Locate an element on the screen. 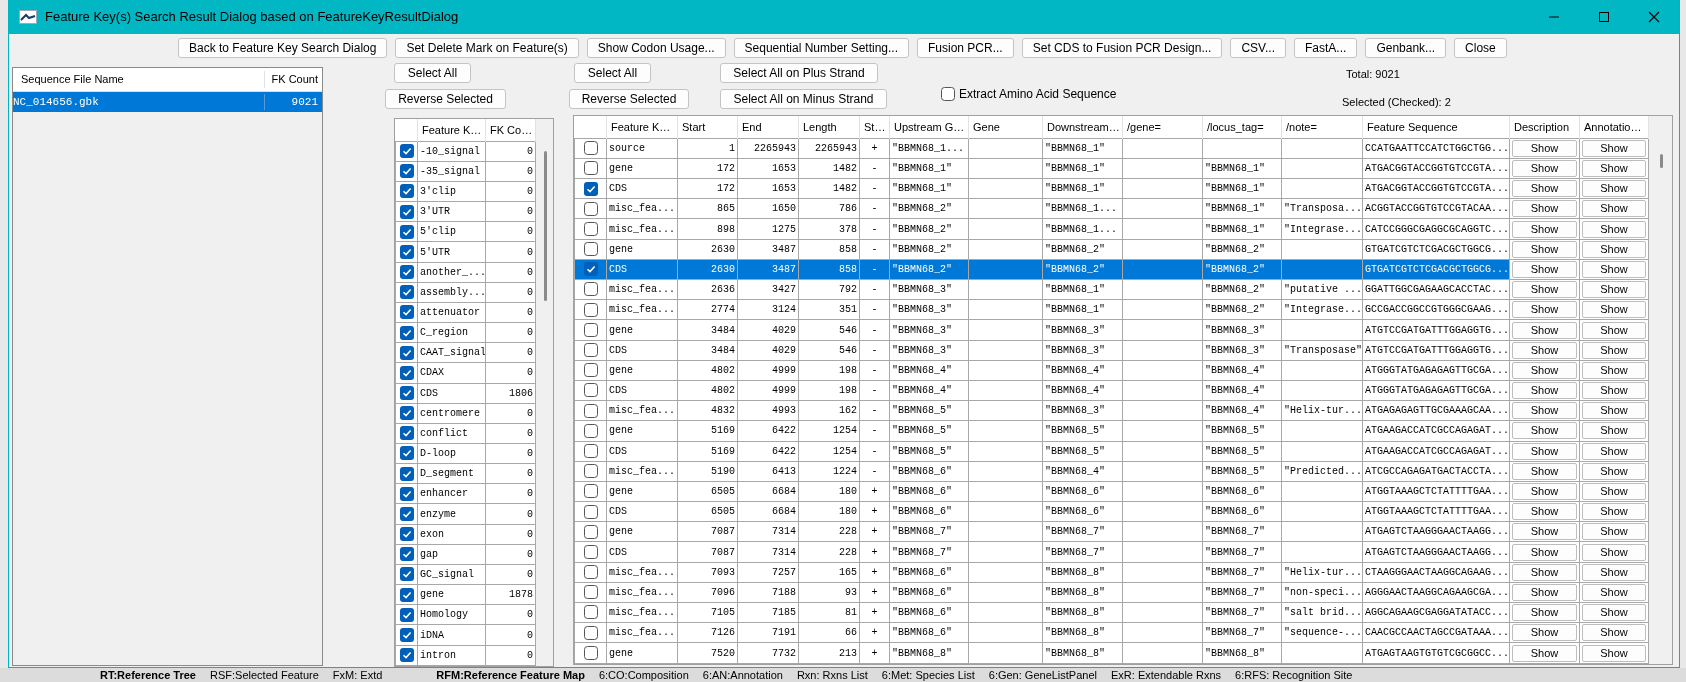 The width and height of the screenshot is (1686, 682). background-tab: 6:RFS: Recognition Site is located at coordinates (1294, 675).